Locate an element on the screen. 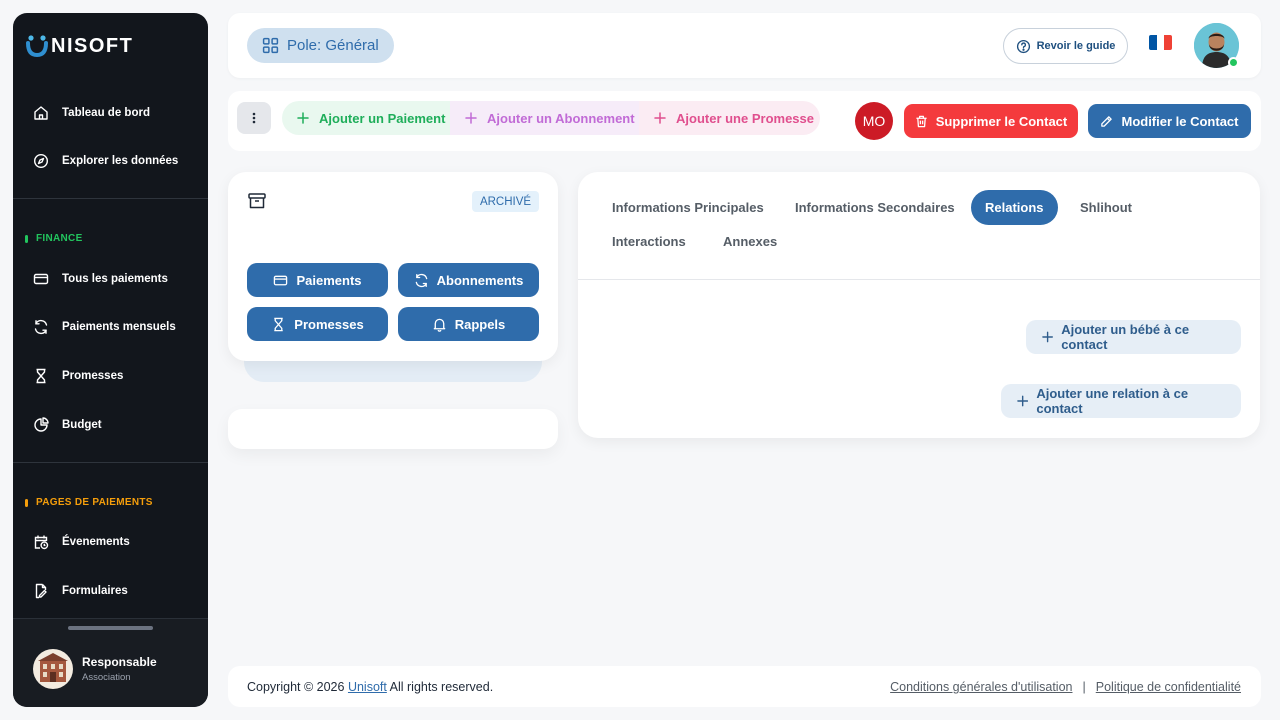 The width and height of the screenshot is (1280, 720). guide-label: Revoir le guide is located at coordinates (1076, 46).